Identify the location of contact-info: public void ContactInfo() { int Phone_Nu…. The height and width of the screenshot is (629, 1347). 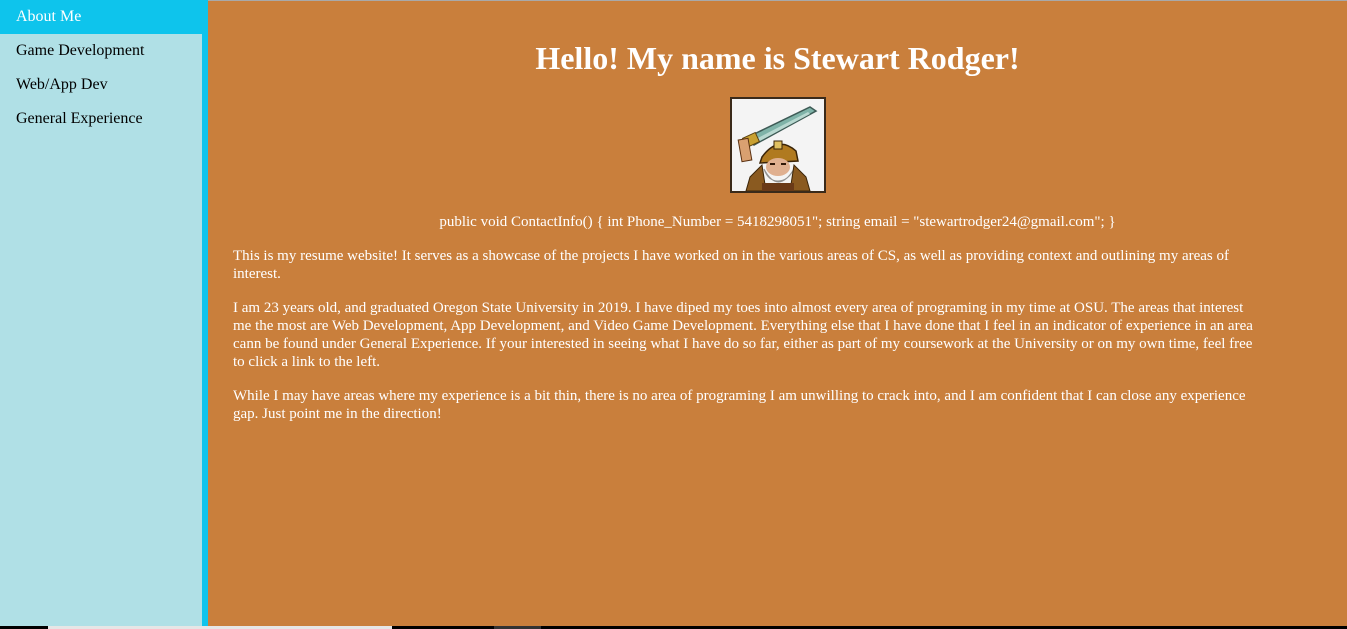
(777, 222).